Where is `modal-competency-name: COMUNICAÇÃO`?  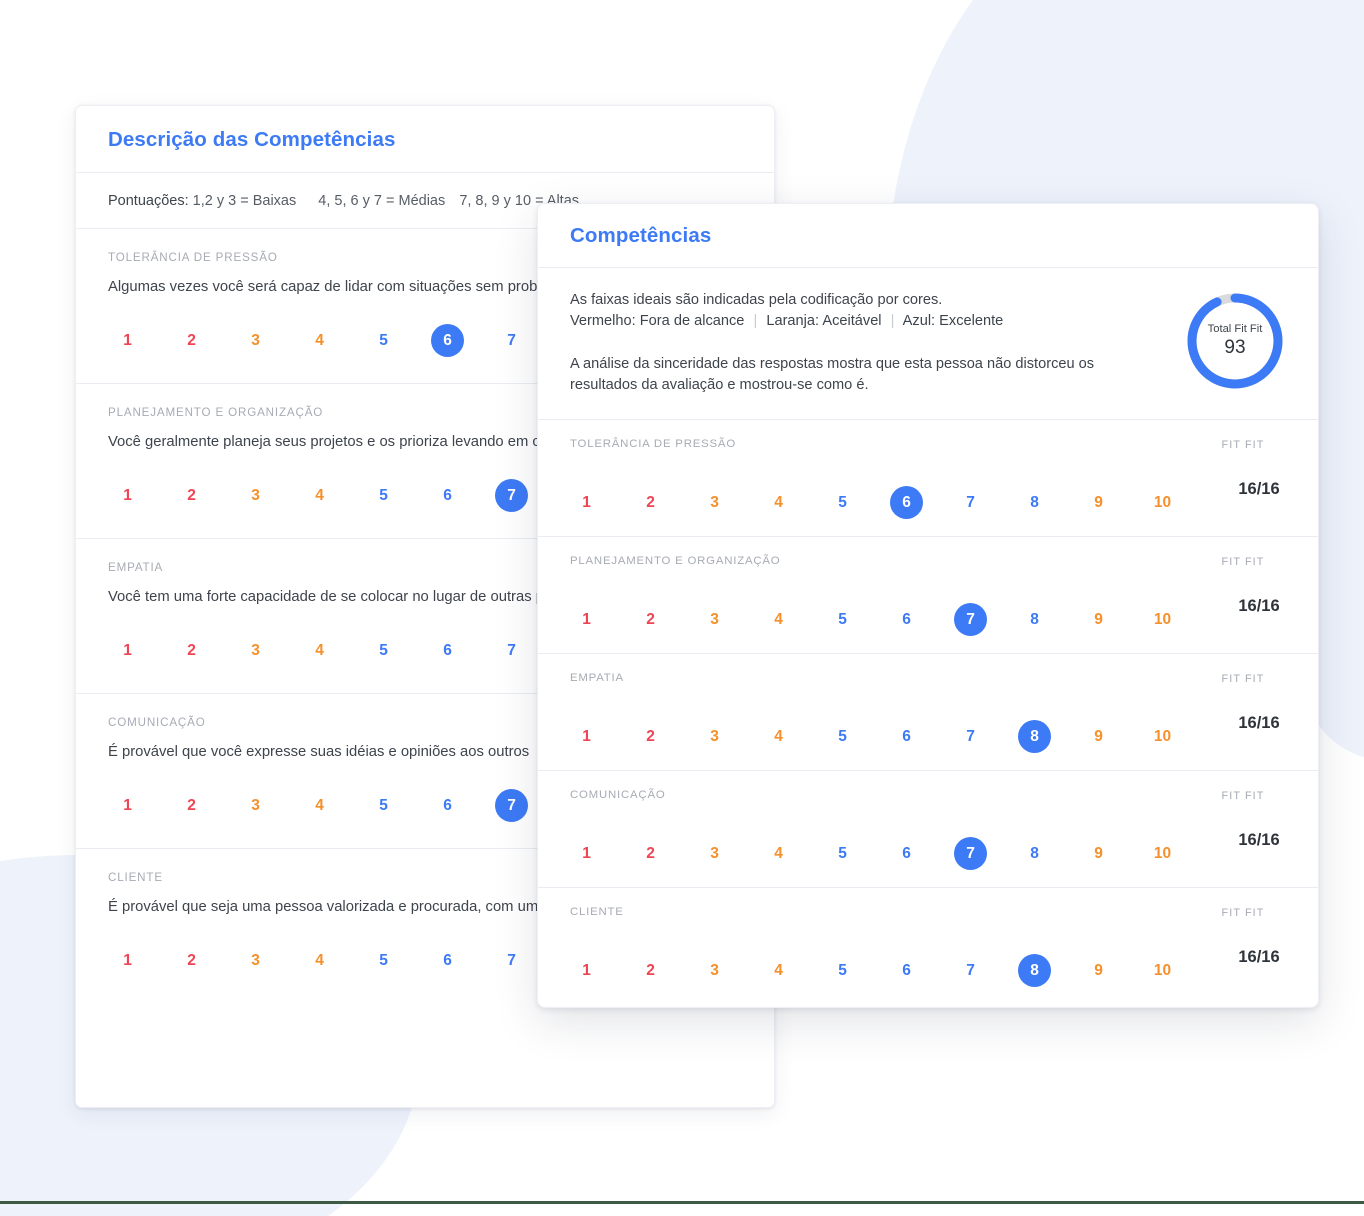
modal-competency-name: COMUNICAÇÃO is located at coordinates (618, 794).